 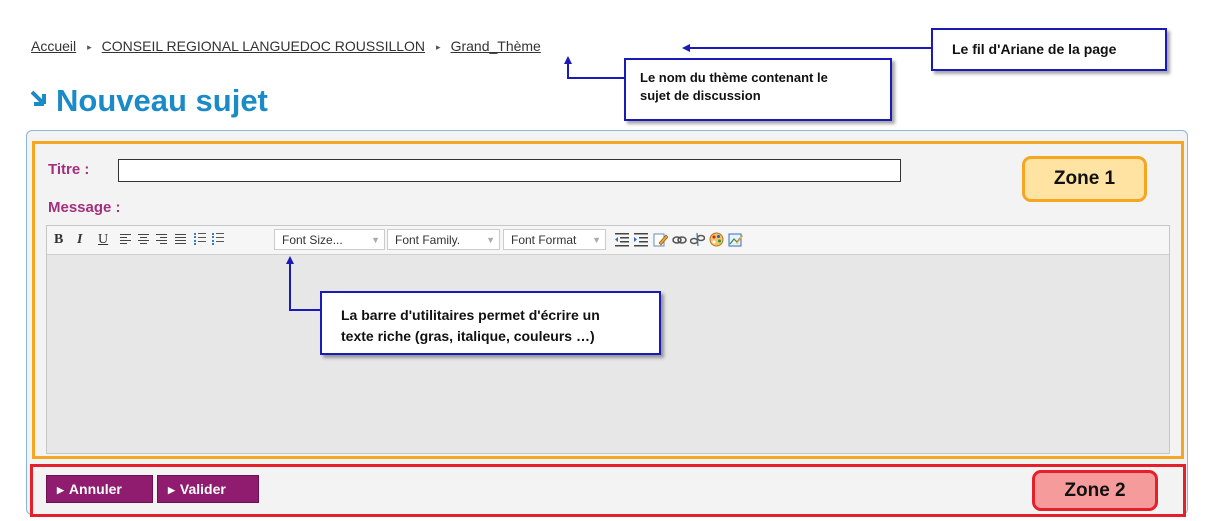 I want to click on font-format-value: Font Format, so click(x=544, y=240).